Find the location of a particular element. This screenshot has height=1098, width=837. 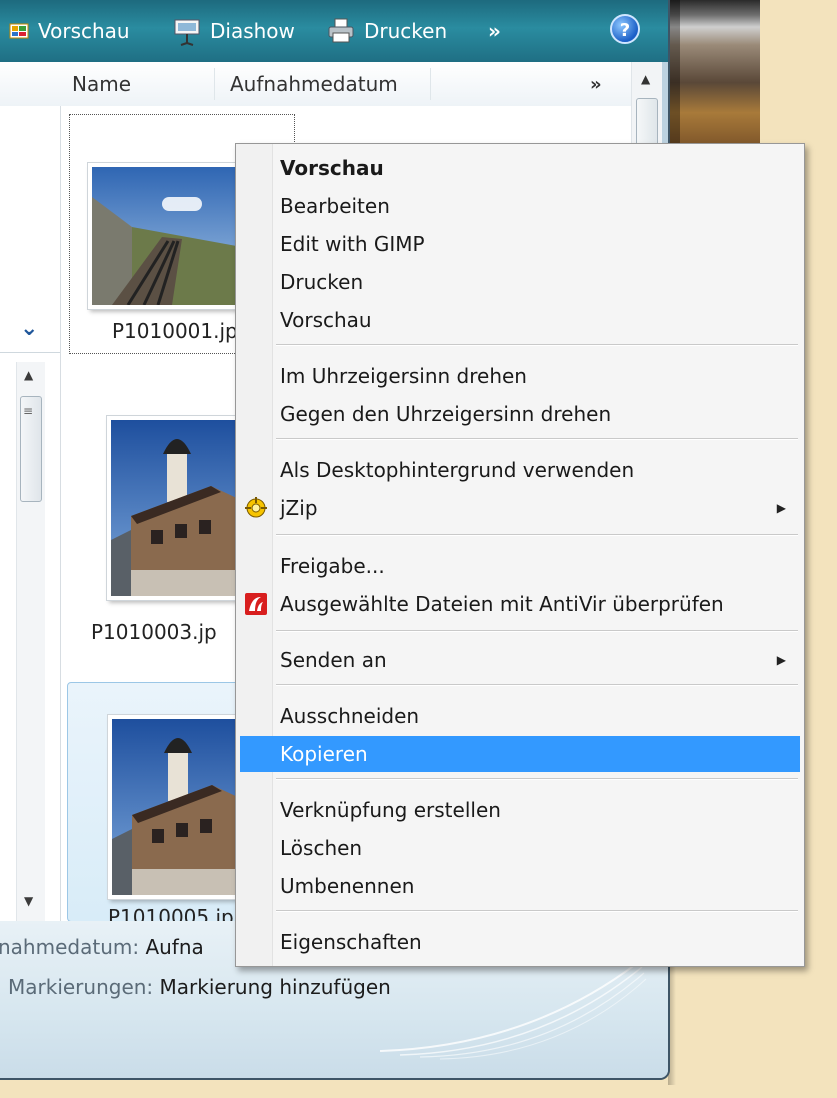

scroll-thumb is located at coordinates (647, 123).